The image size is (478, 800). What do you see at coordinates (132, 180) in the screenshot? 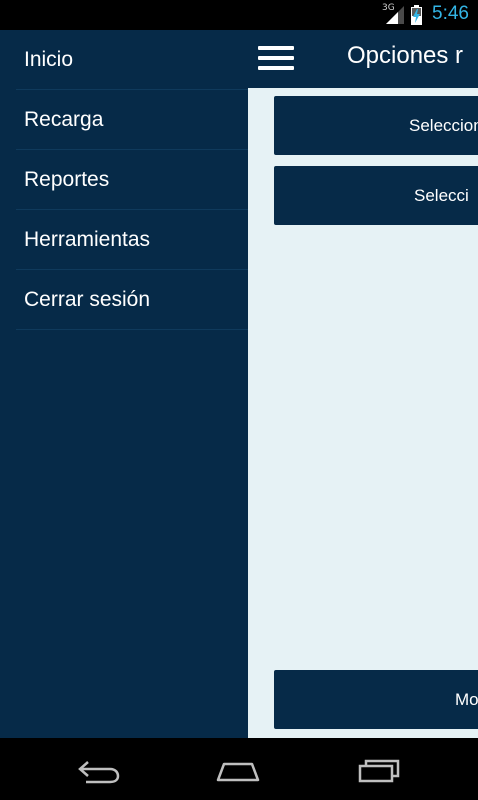
I see `drawer-item-reportes: Reportes` at bounding box center [132, 180].